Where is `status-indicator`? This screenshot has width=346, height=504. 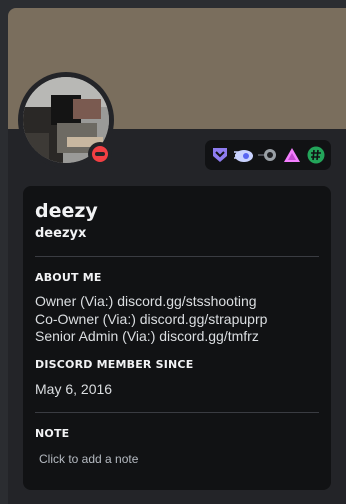
status-indicator is located at coordinates (100, 154).